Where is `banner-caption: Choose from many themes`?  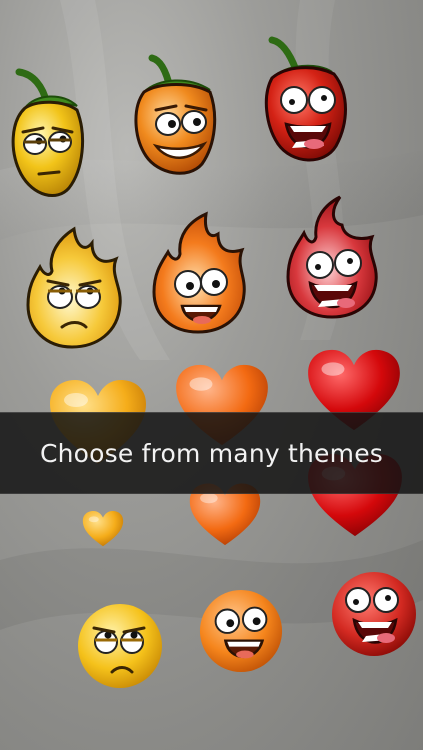
banner-caption: Choose from many themes is located at coordinates (211, 453).